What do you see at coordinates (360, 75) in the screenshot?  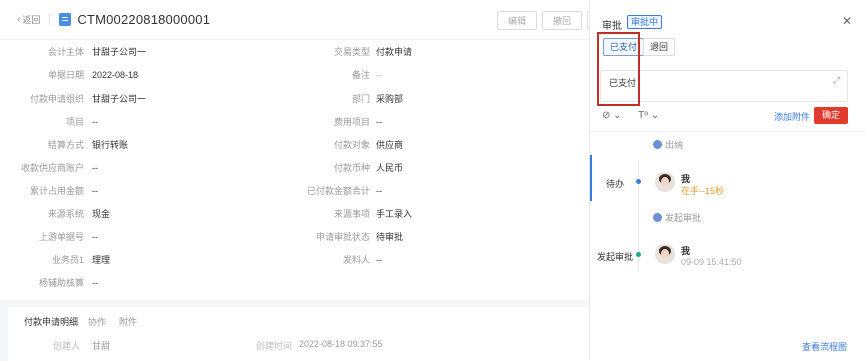 I see `field-label: 备注` at bounding box center [360, 75].